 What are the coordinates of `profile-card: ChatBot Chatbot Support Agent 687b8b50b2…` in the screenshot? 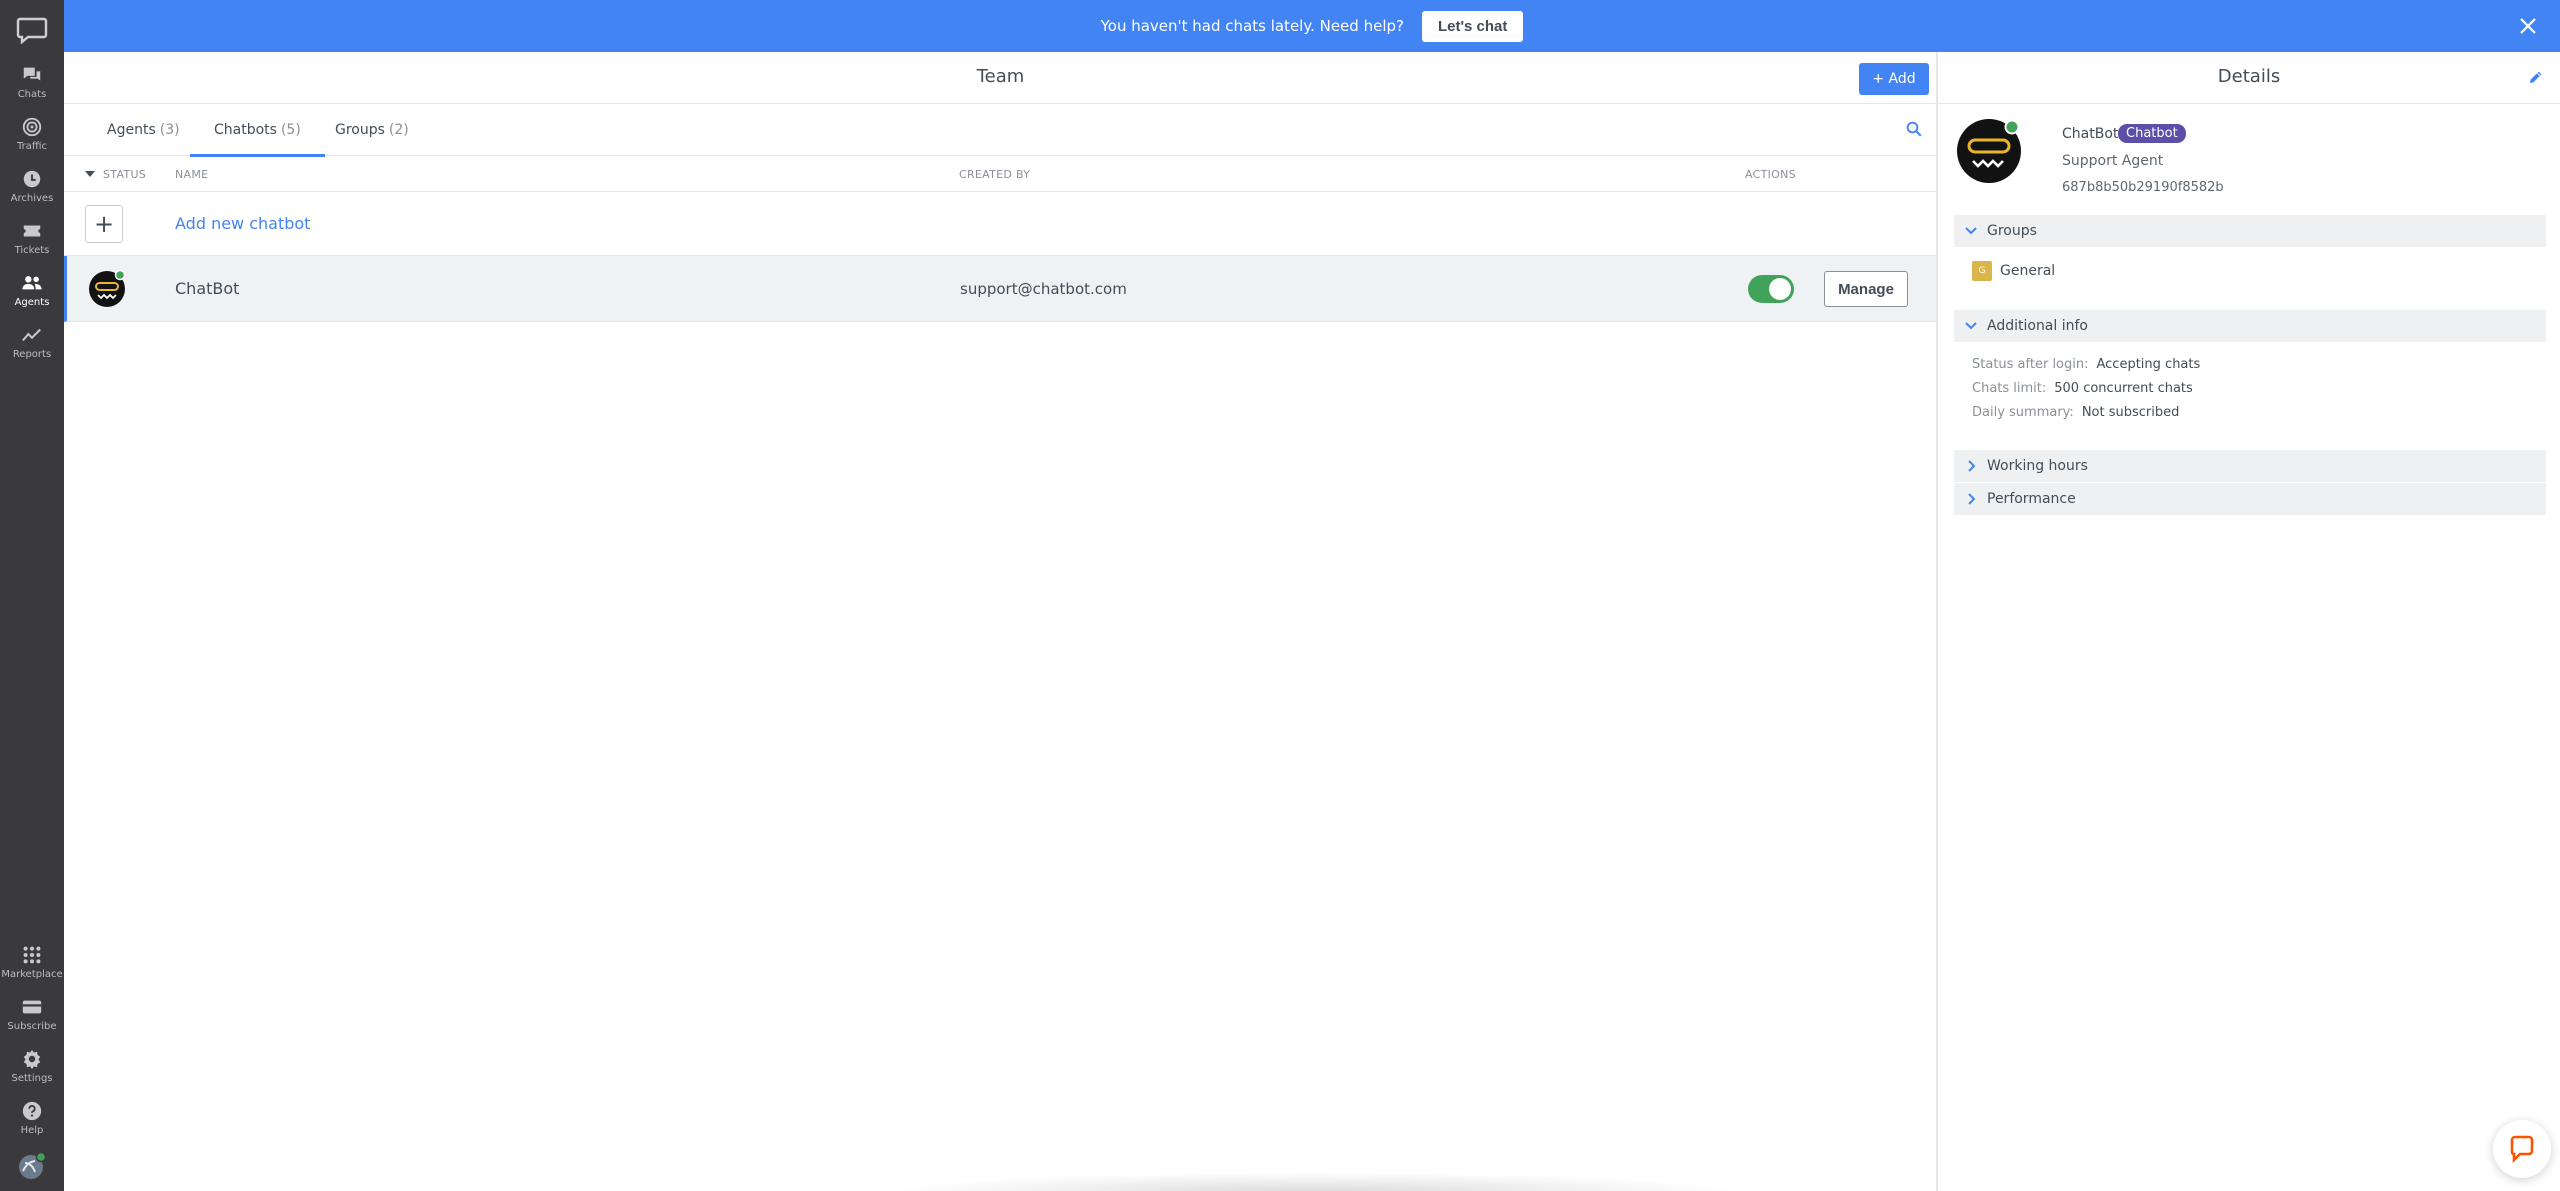 It's located at (2251, 163).